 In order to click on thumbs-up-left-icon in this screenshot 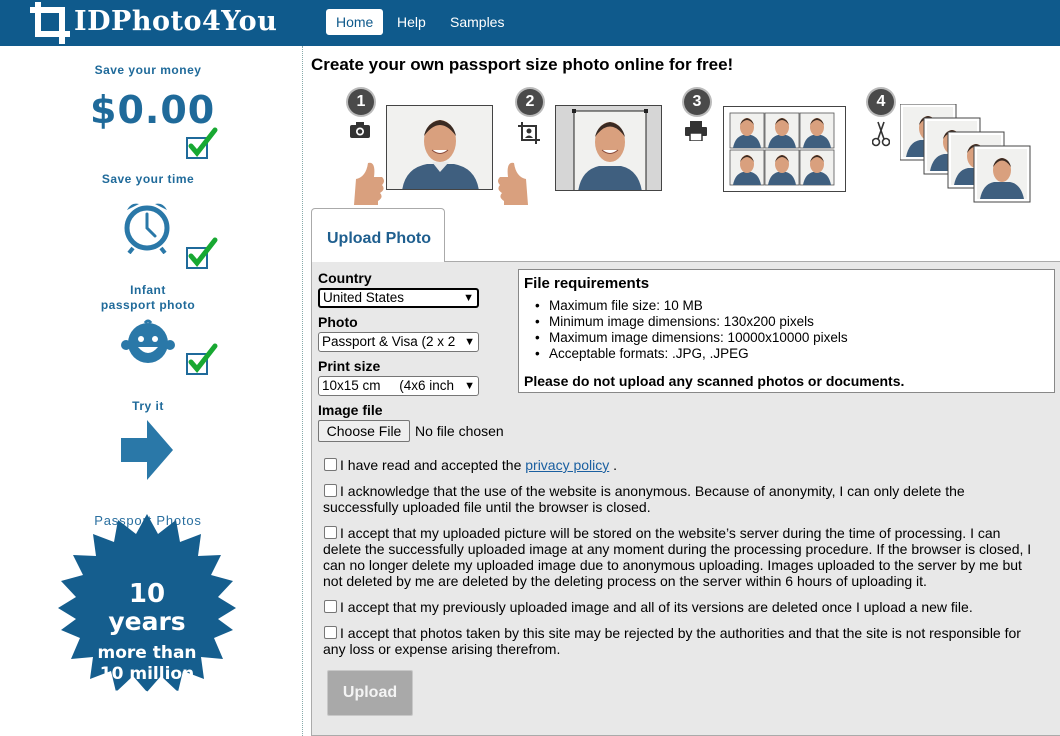, I will do `click(369, 183)`.